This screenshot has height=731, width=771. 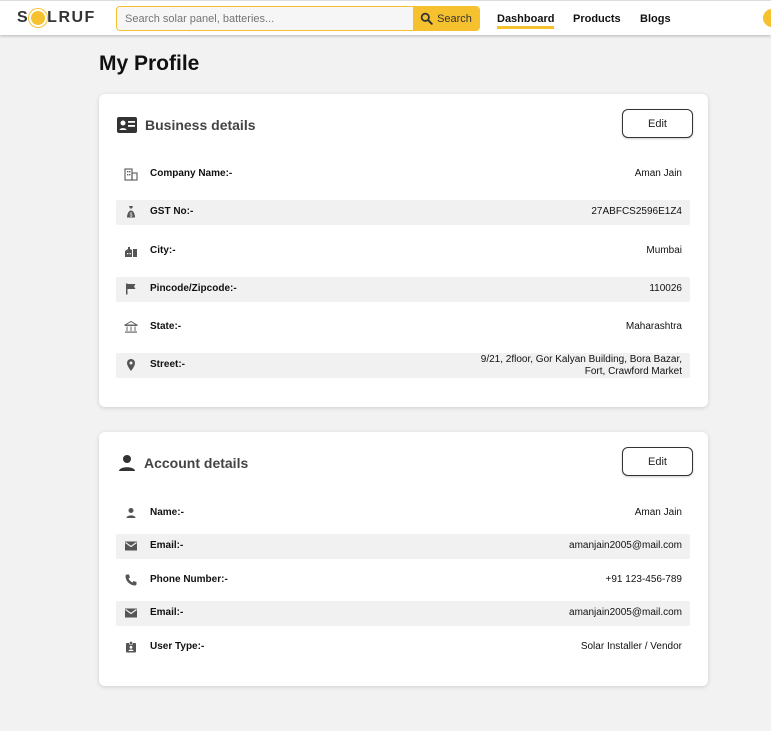 I want to click on logo-text: LRUF, so click(x=71, y=17).